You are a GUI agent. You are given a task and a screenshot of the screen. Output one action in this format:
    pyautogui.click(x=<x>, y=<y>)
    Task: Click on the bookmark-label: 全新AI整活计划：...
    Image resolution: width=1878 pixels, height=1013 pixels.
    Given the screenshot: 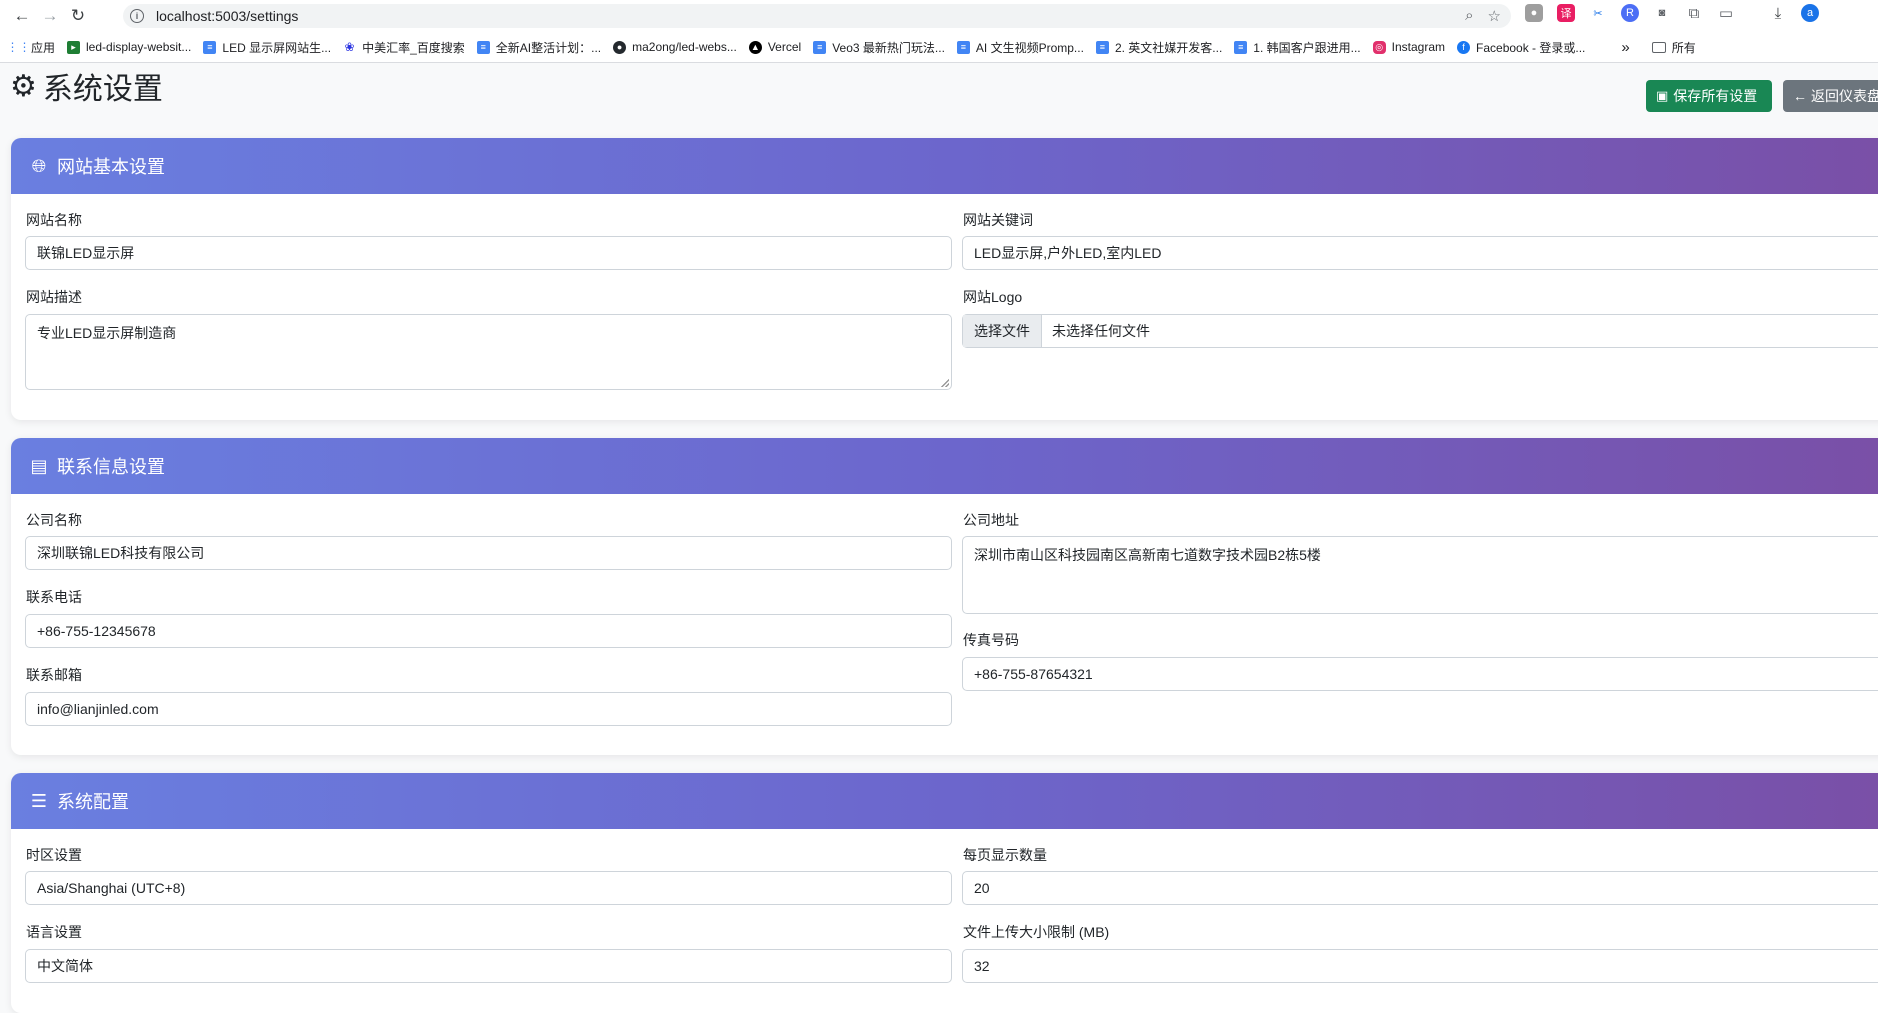 What is the action you would take?
    pyautogui.click(x=548, y=47)
    